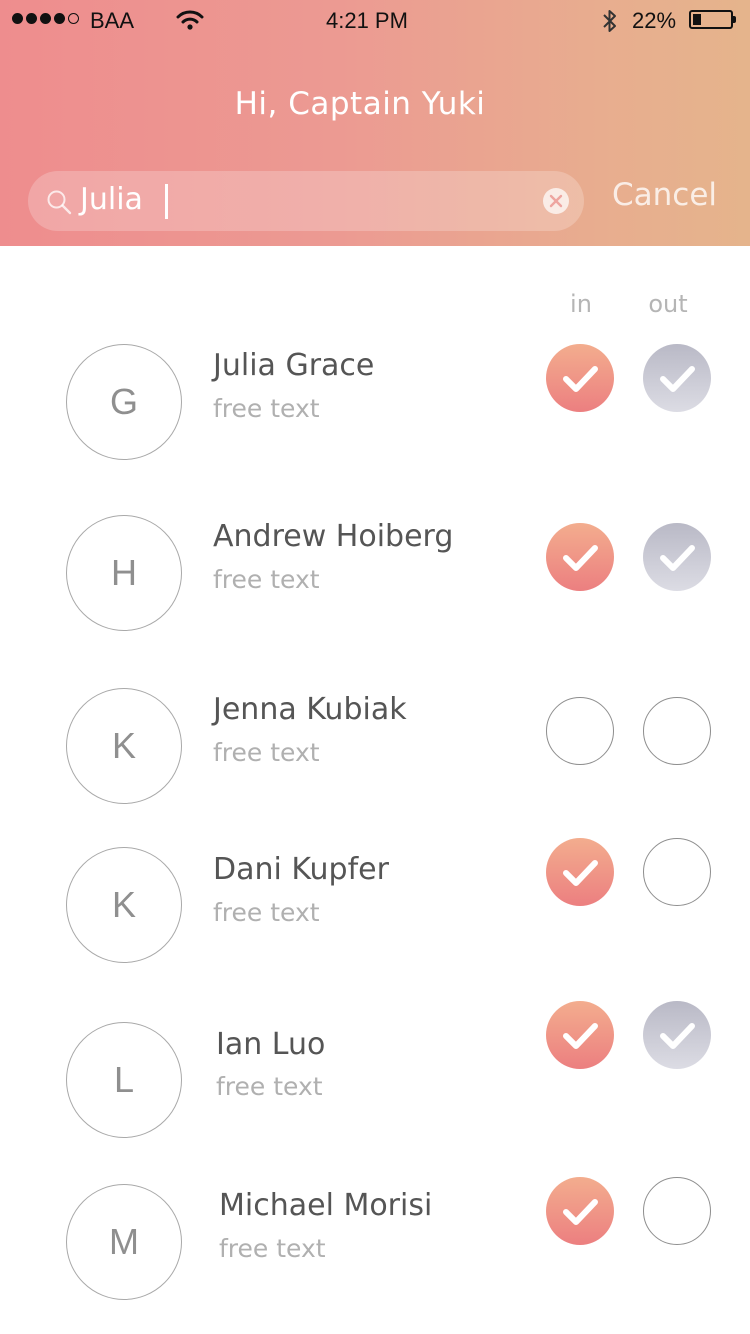  I want to click on check-in-unchecked-icon, so click(580, 731).